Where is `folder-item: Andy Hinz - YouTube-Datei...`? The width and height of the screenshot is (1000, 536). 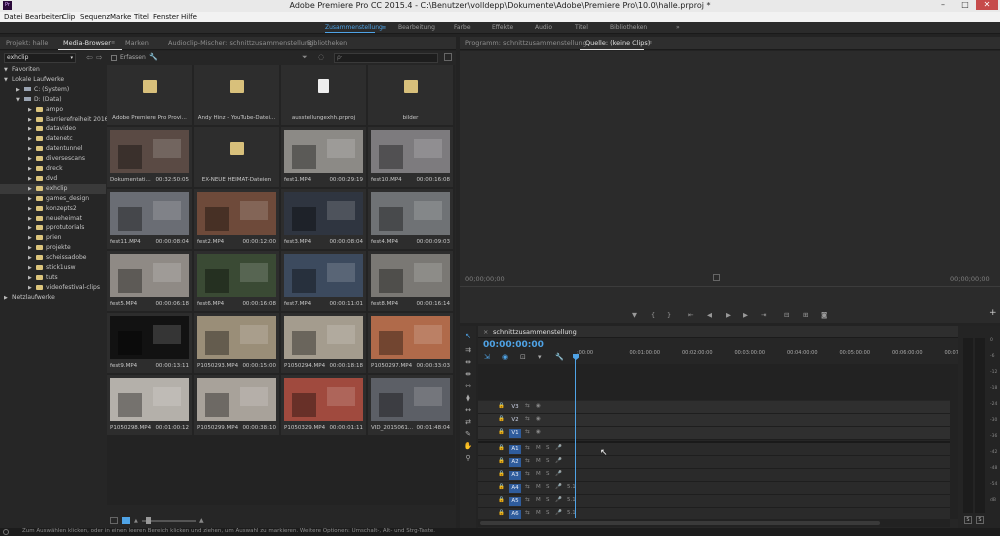 folder-item: Andy Hinz - YouTube-Datei... is located at coordinates (236, 95).